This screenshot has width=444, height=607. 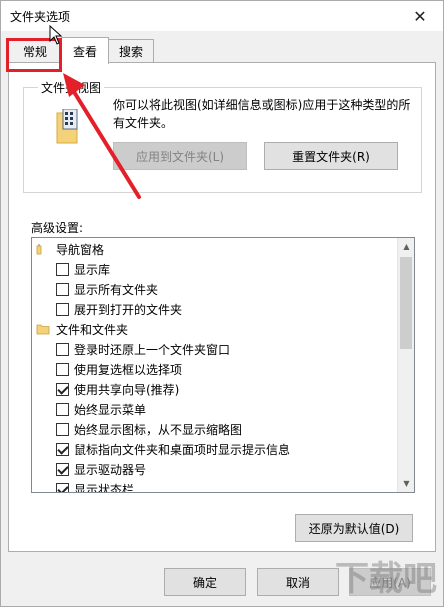 What do you see at coordinates (110, 409) in the screenshot?
I see `tree-option-label: 始终显示菜单` at bounding box center [110, 409].